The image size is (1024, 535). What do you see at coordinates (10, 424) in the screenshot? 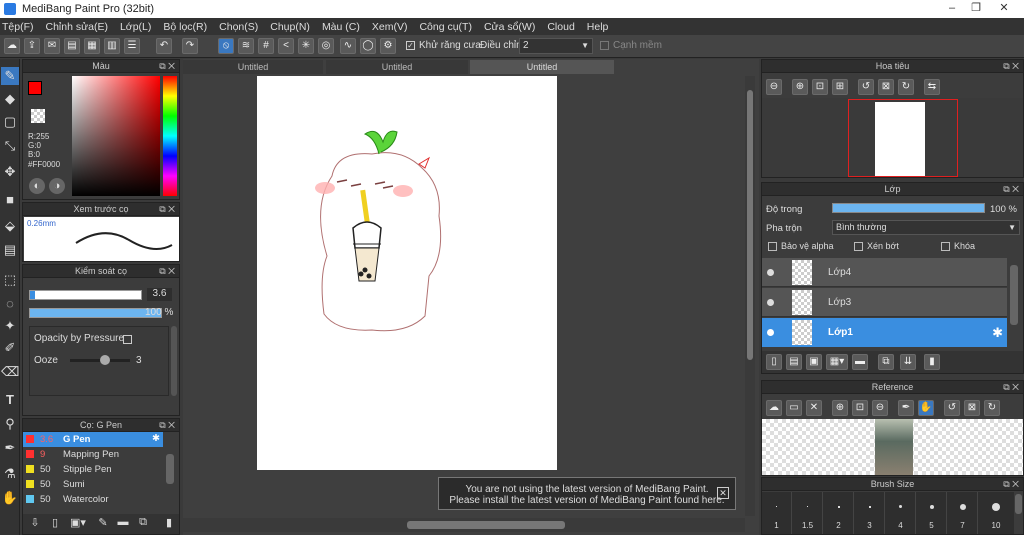
I see `divide-tool-icon: ⚲` at bounding box center [10, 424].